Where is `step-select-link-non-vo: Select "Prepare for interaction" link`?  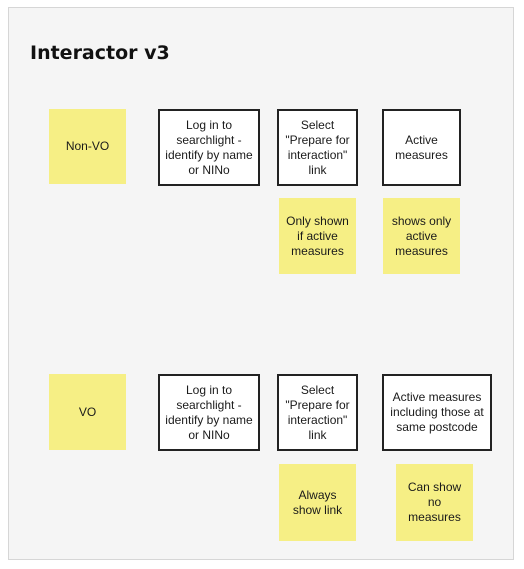
step-select-link-non-vo: Select "Prepare for interaction" link is located at coordinates (317, 147).